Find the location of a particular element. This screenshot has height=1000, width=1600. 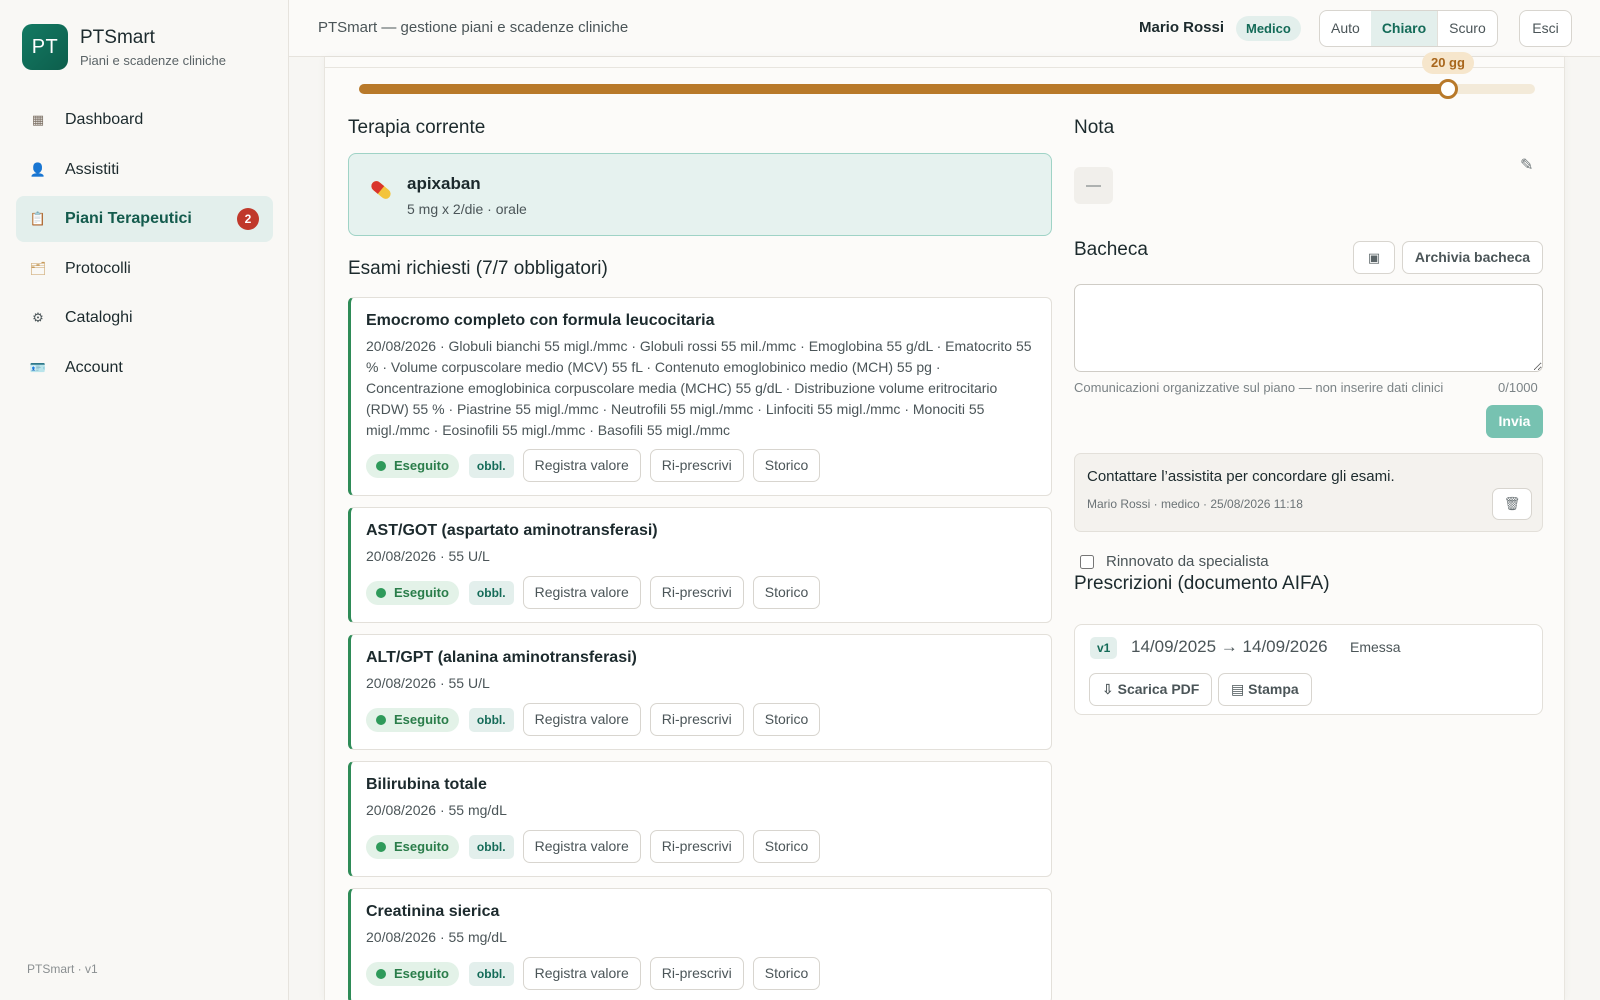

theme-light-button: Chiaro is located at coordinates (1404, 28).